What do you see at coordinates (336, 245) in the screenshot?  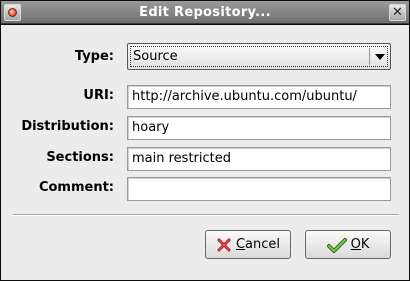 I see `ok-icon` at bounding box center [336, 245].